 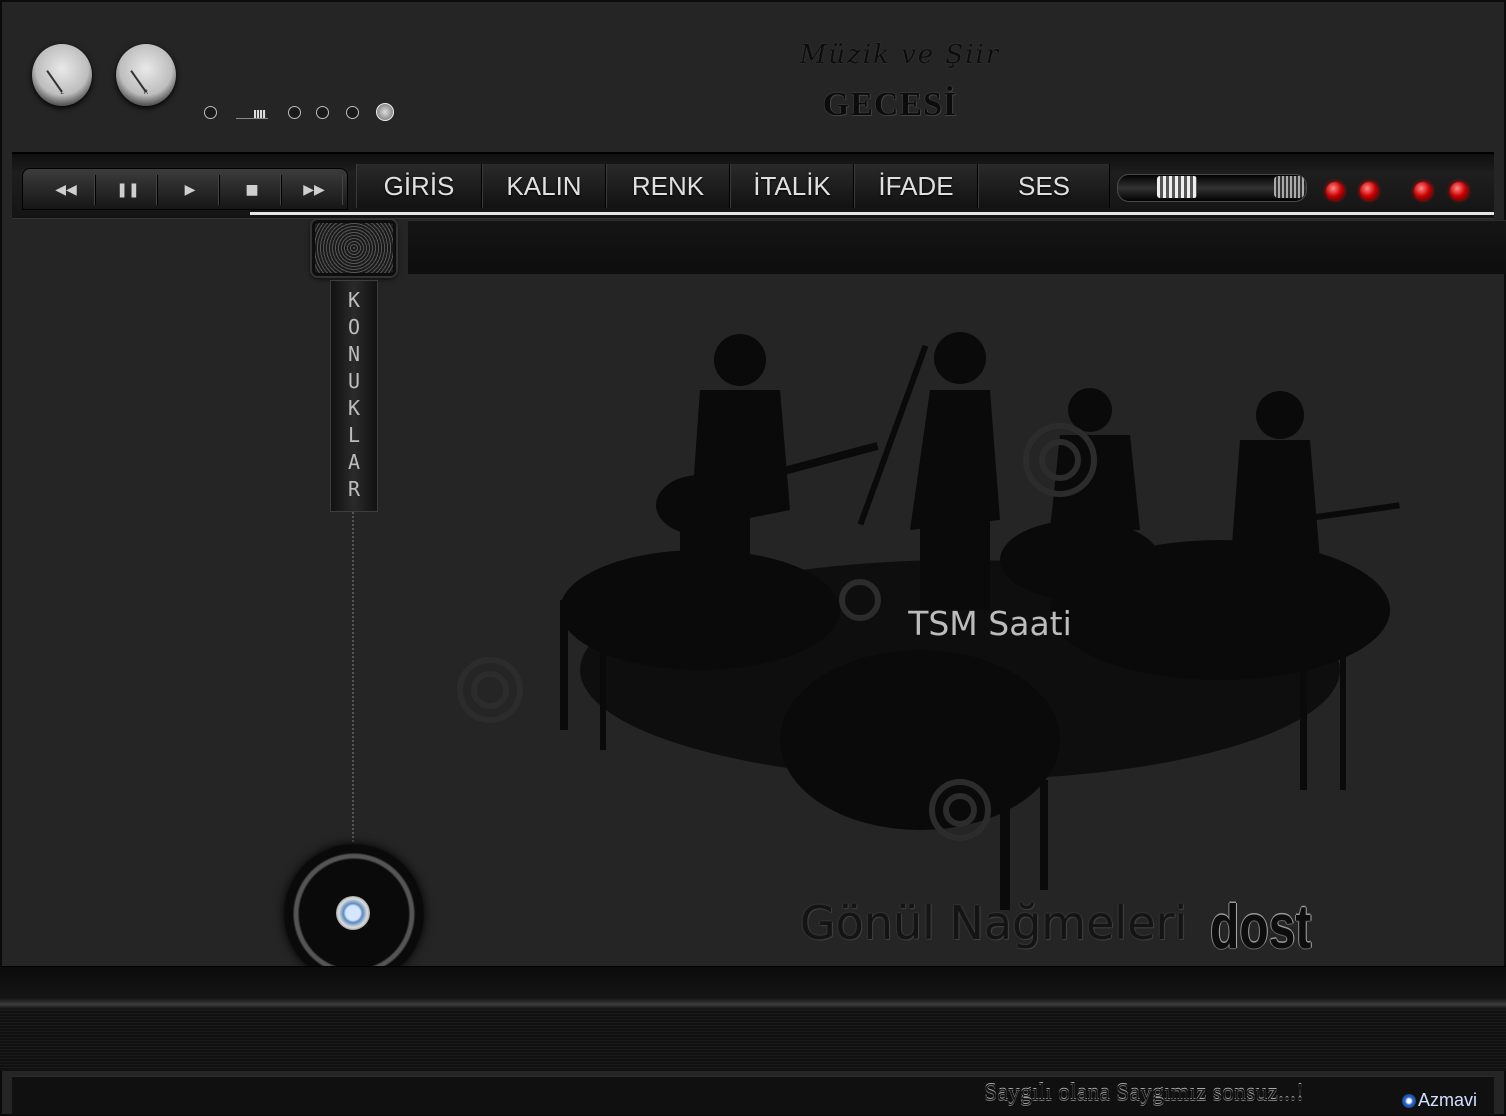 What do you see at coordinates (190, 190) in the screenshot?
I see `play-button: ▶` at bounding box center [190, 190].